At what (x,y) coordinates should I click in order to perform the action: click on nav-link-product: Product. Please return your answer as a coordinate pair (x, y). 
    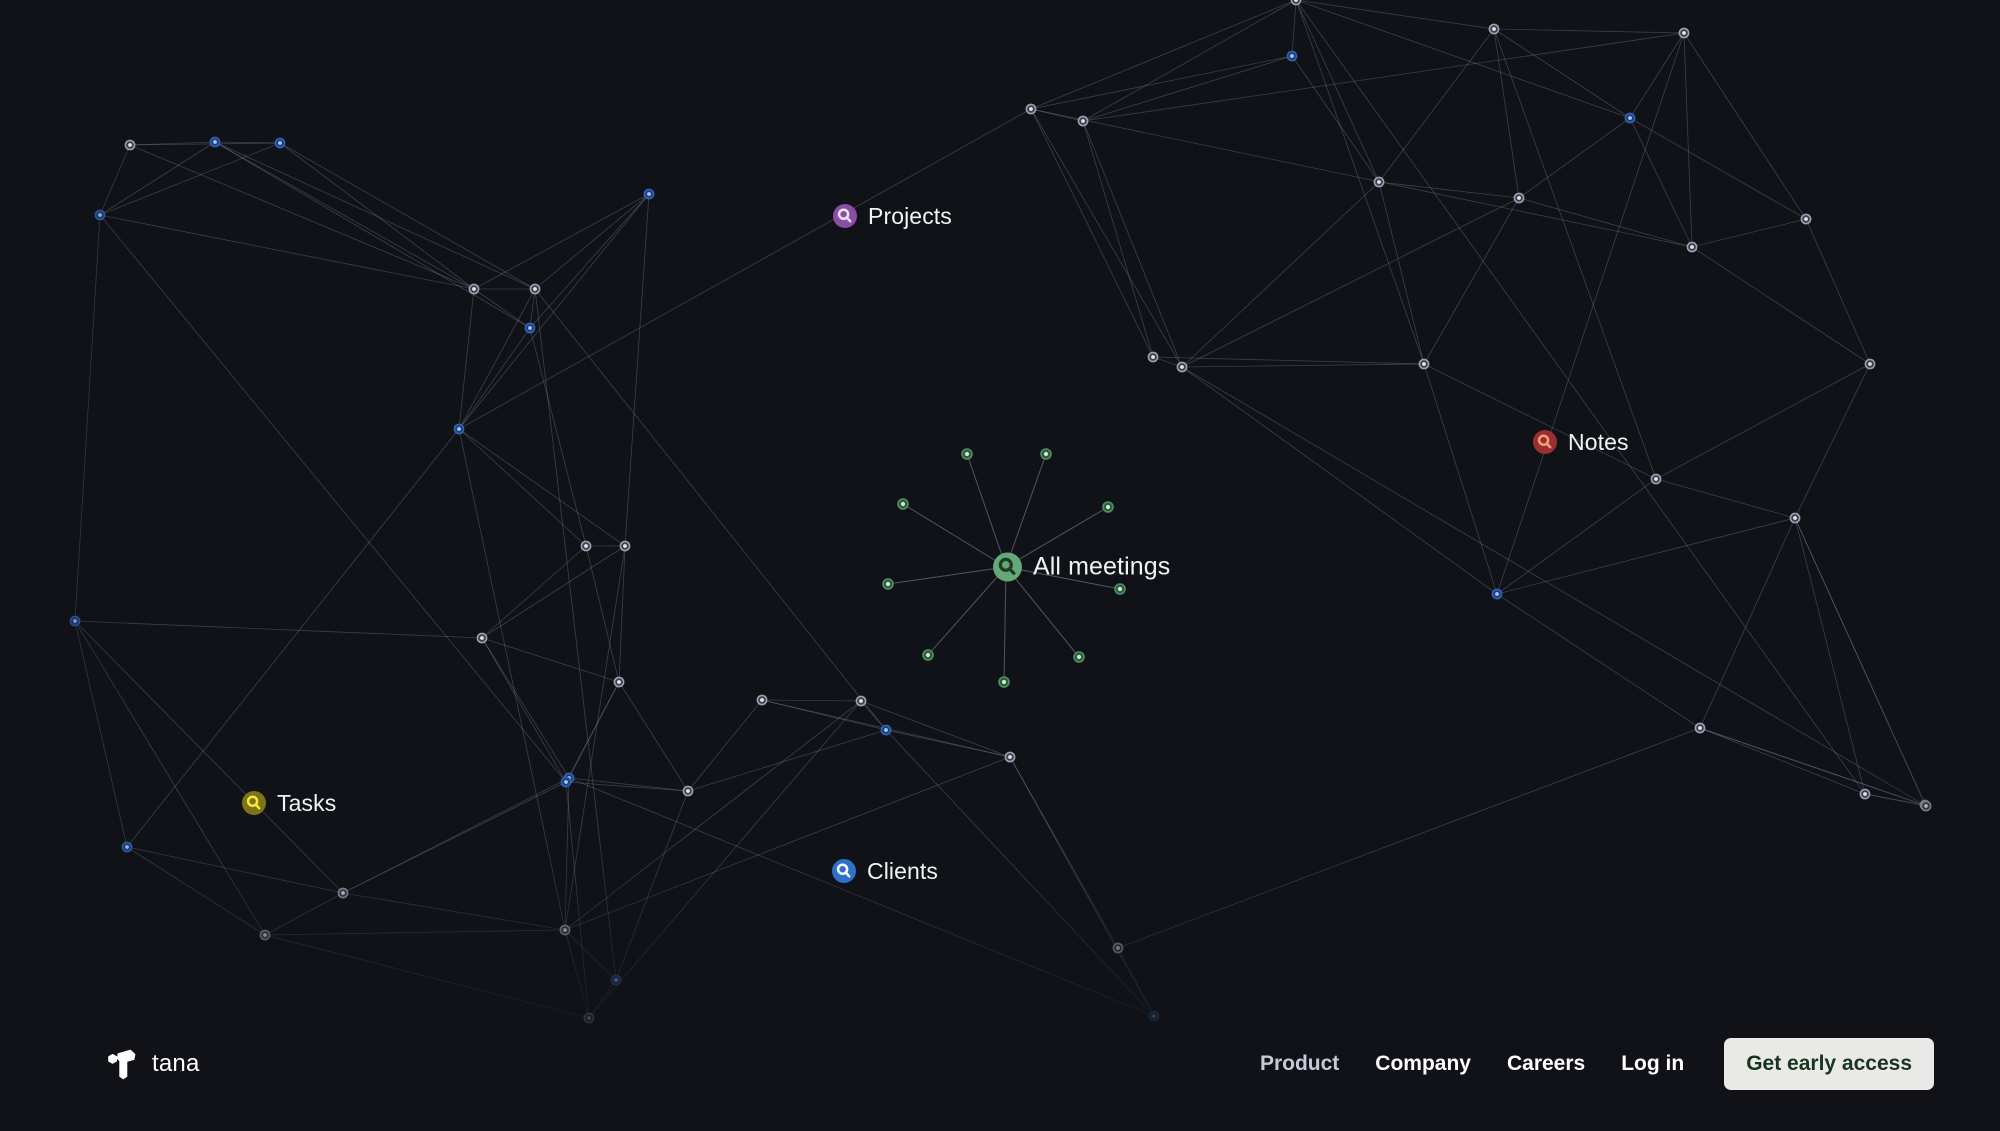
    Looking at the image, I should click on (1299, 1063).